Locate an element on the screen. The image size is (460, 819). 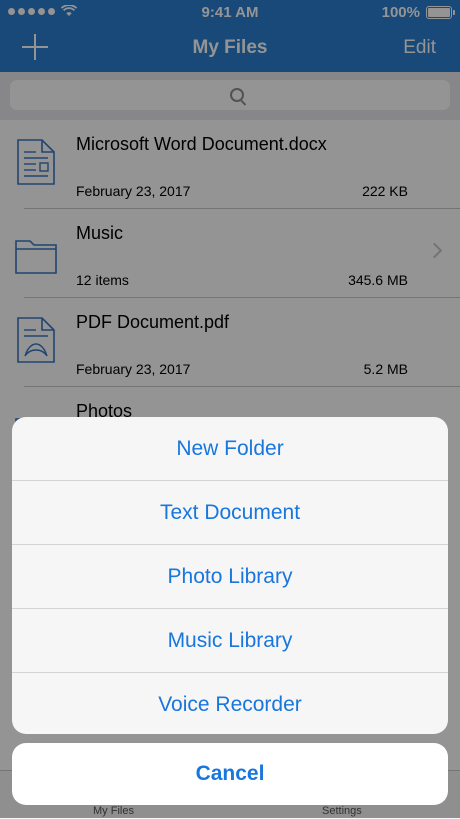
cancel-button: Cancel is located at coordinates (230, 774).